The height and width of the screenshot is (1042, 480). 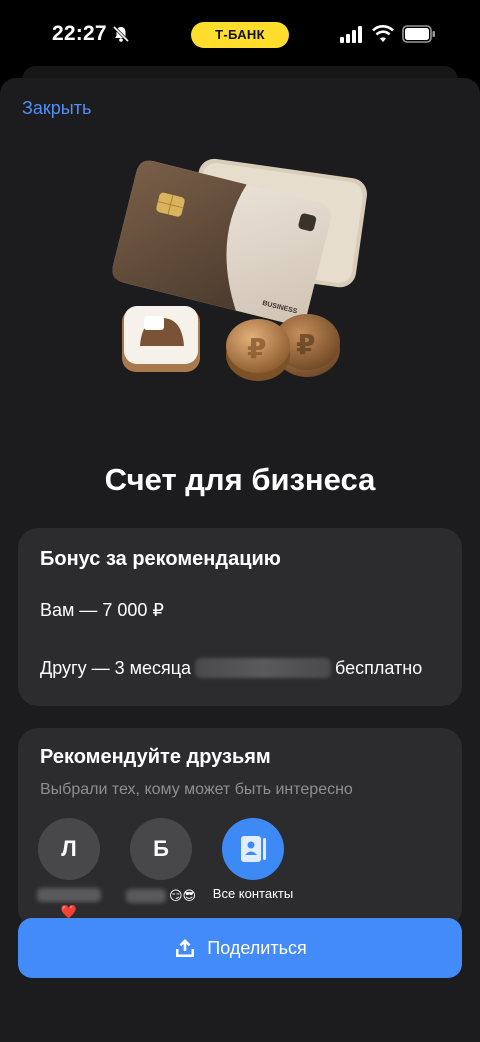 What do you see at coordinates (383, 33) in the screenshot?
I see `wifi-icon` at bounding box center [383, 33].